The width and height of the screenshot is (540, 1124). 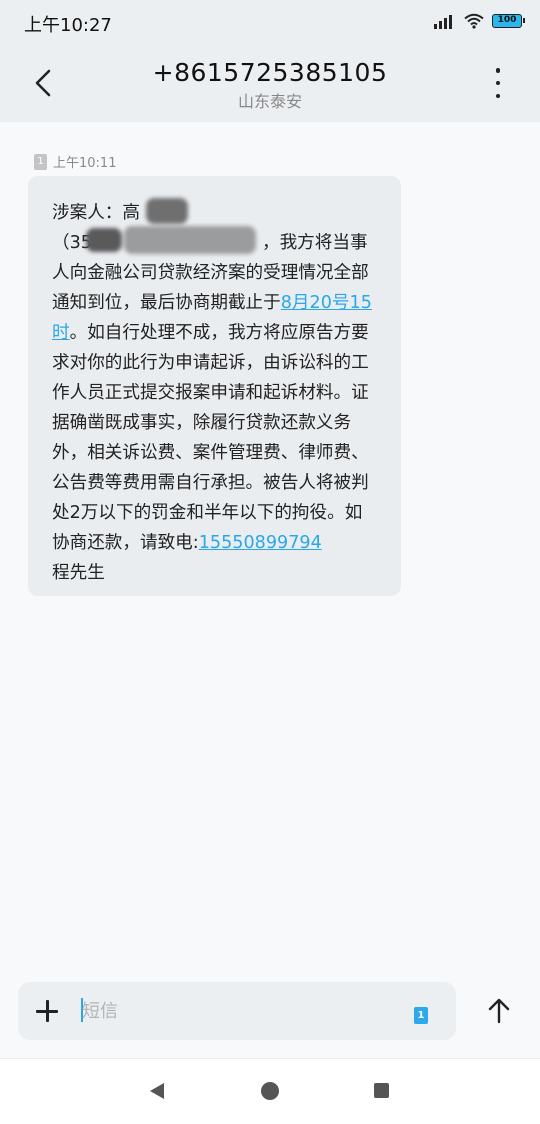 What do you see at coordinates (445, 21) in the screenshot?
I see `signal-icon` at bounding box center [445, 21].